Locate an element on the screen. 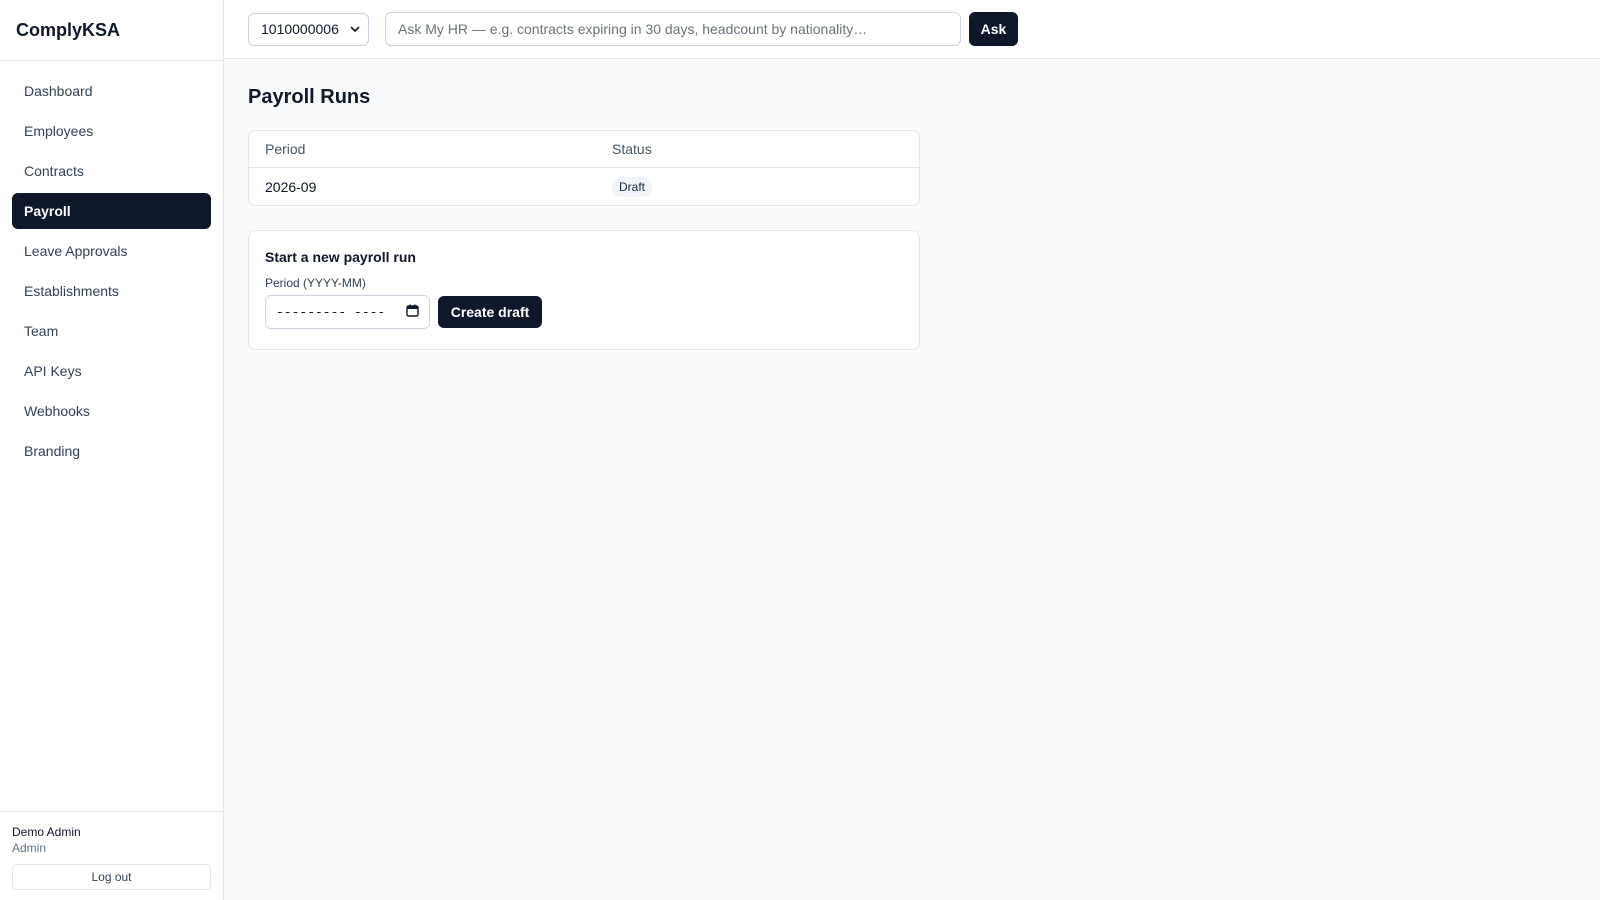  sidebar-item-payroll: Payroll is located at coordinates (111, 211).